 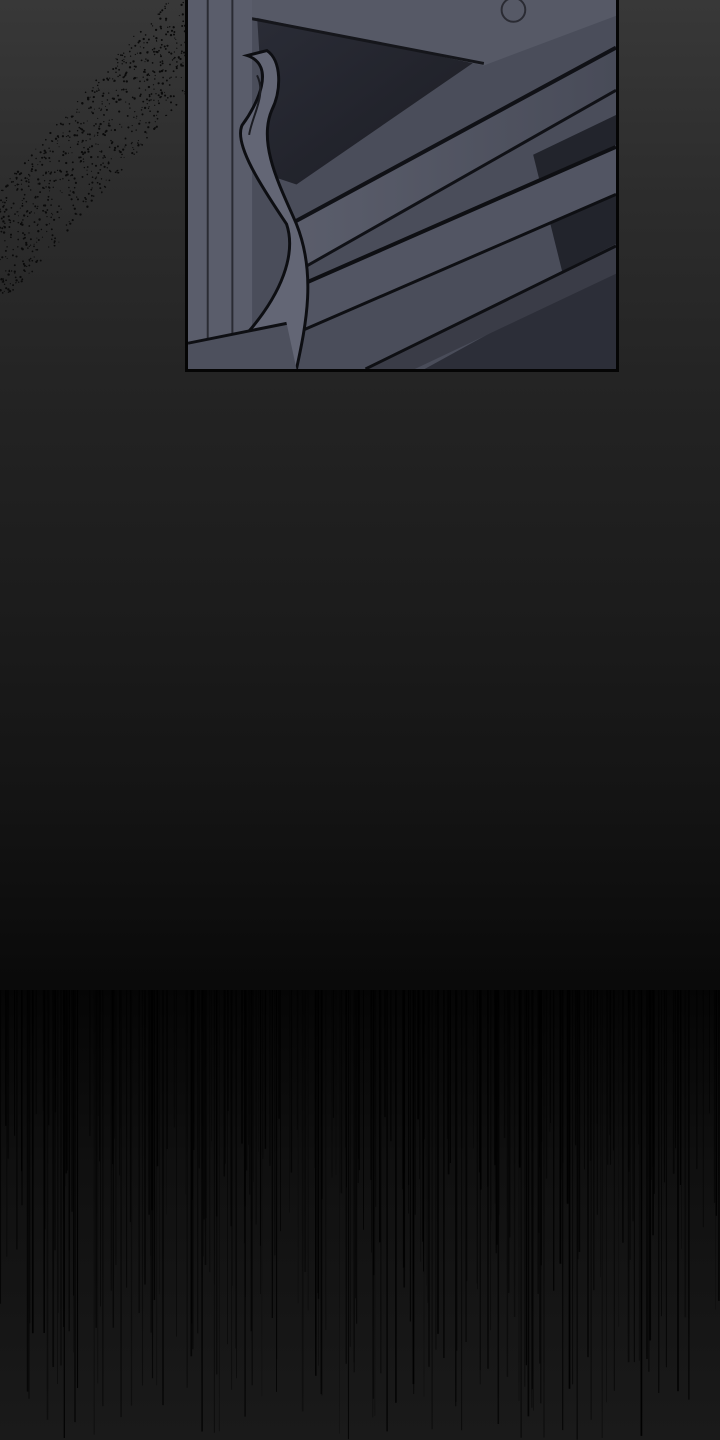 What do you see at coordinates (100, 147) in the screenshot?
I see `screentone-texture` at bounding box center [100, 147].